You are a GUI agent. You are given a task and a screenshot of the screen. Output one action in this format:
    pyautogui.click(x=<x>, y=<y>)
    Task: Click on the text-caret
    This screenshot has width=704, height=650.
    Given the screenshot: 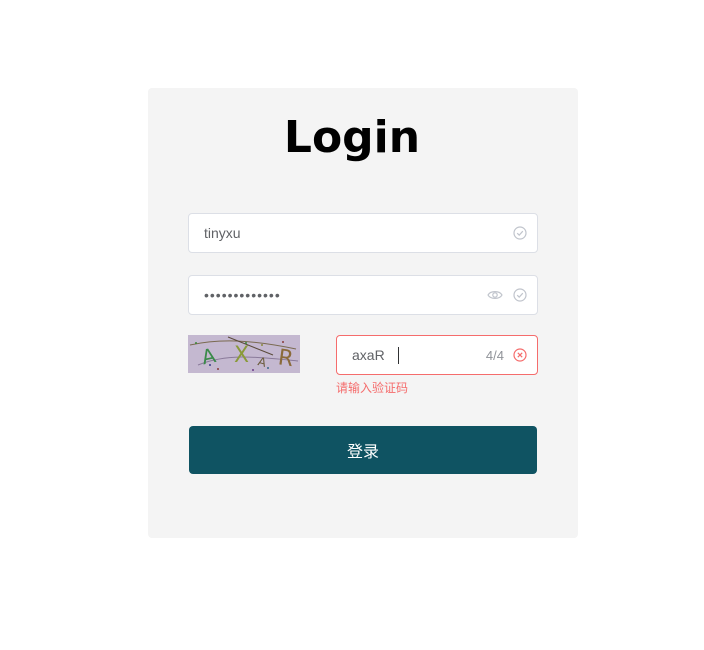 What is the action you would take?
    pyautogui.click(x=398, y=355)
    